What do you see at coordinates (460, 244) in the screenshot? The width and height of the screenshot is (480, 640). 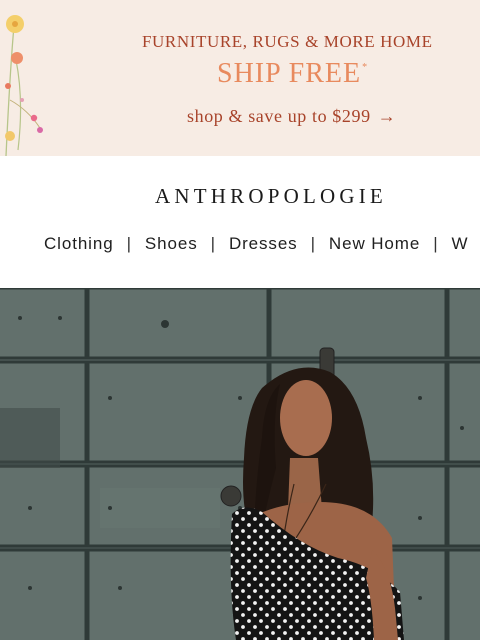 I see `nav-item-truncated: W` at bounding box center [460, 244].